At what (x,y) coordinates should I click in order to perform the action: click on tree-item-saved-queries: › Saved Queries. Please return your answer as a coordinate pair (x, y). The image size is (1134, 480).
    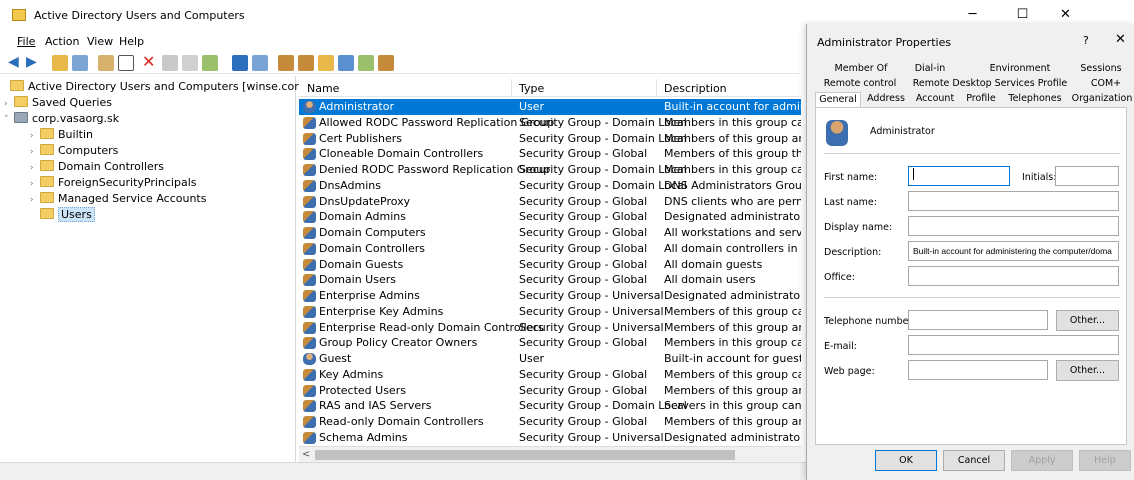
    Looking at the image, I should click on (58, 103).